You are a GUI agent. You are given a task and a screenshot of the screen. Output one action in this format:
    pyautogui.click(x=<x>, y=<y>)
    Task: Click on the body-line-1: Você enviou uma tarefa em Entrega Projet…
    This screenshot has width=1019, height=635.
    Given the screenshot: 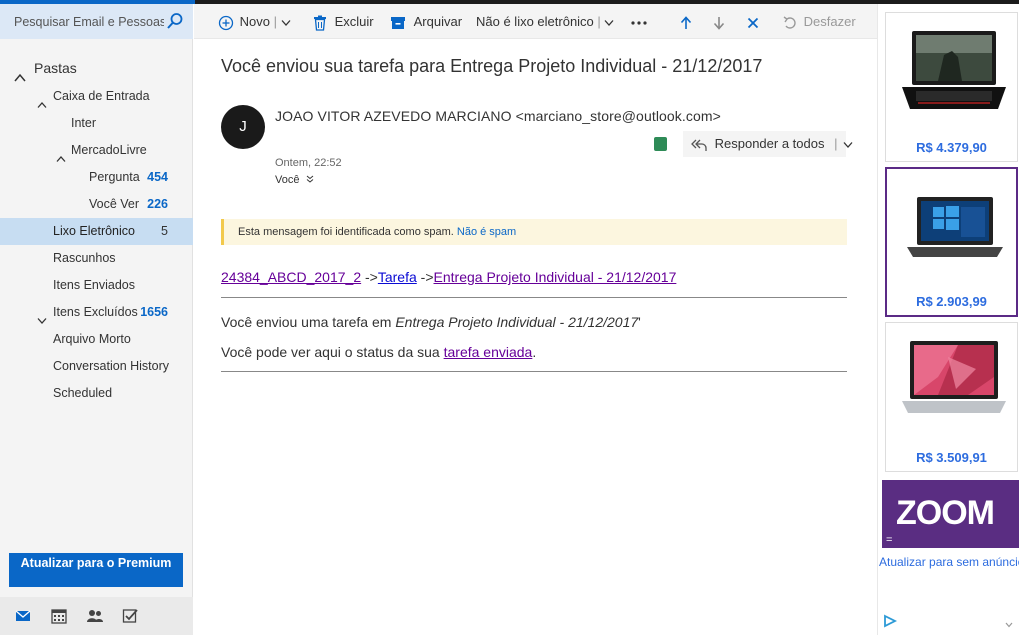 What is the action you would take?
    pyautogui.click(x=431, y=322)
    